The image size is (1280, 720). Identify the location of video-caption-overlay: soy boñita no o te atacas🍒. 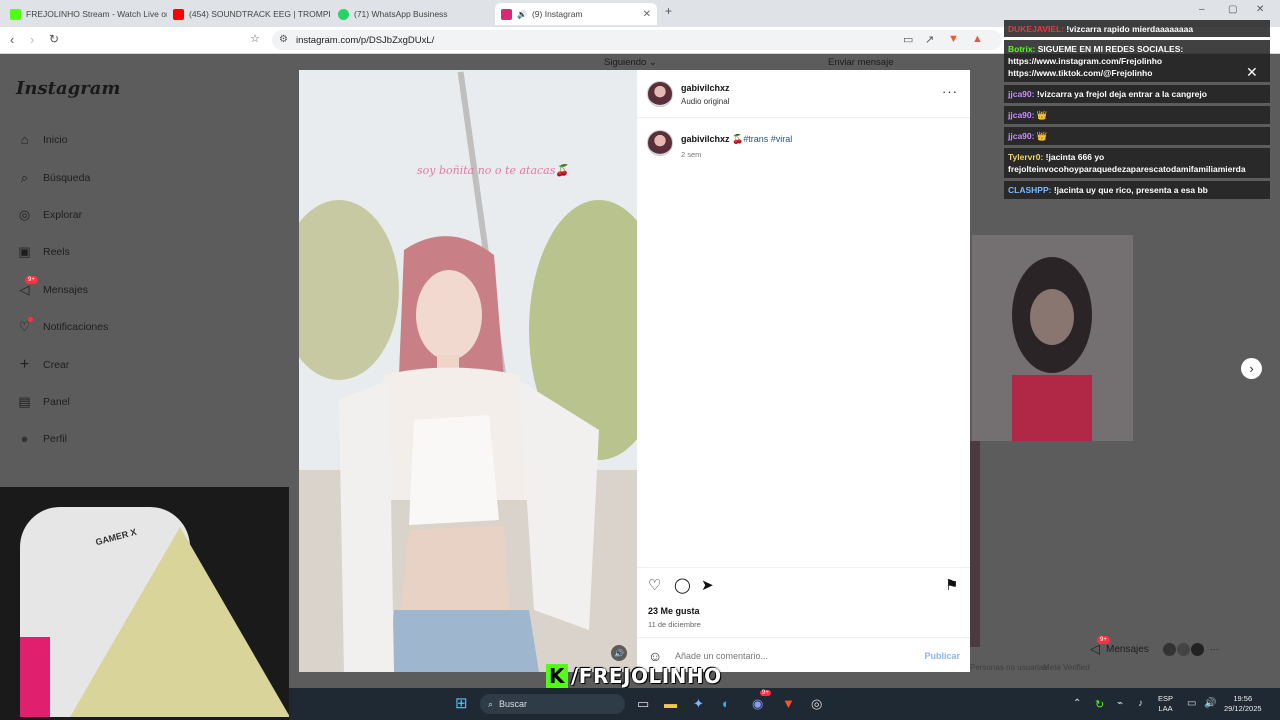
(493, 170).